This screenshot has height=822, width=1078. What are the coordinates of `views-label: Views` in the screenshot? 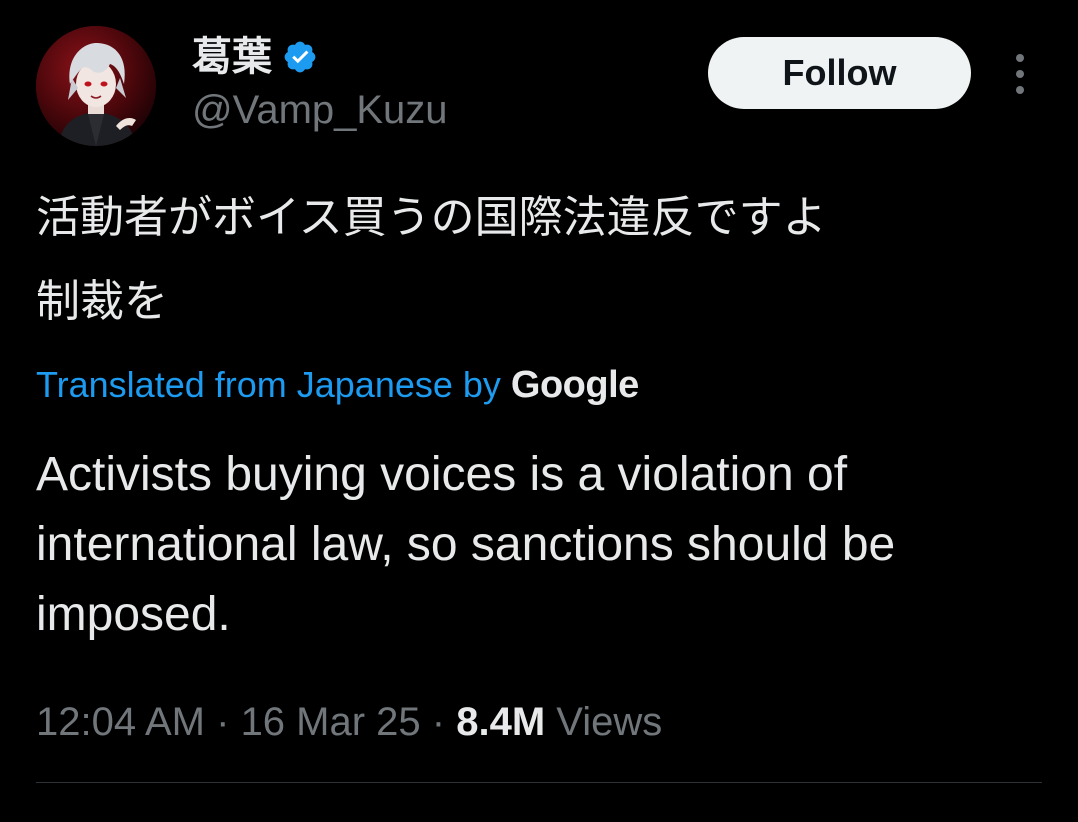 It's located at (609, 722).